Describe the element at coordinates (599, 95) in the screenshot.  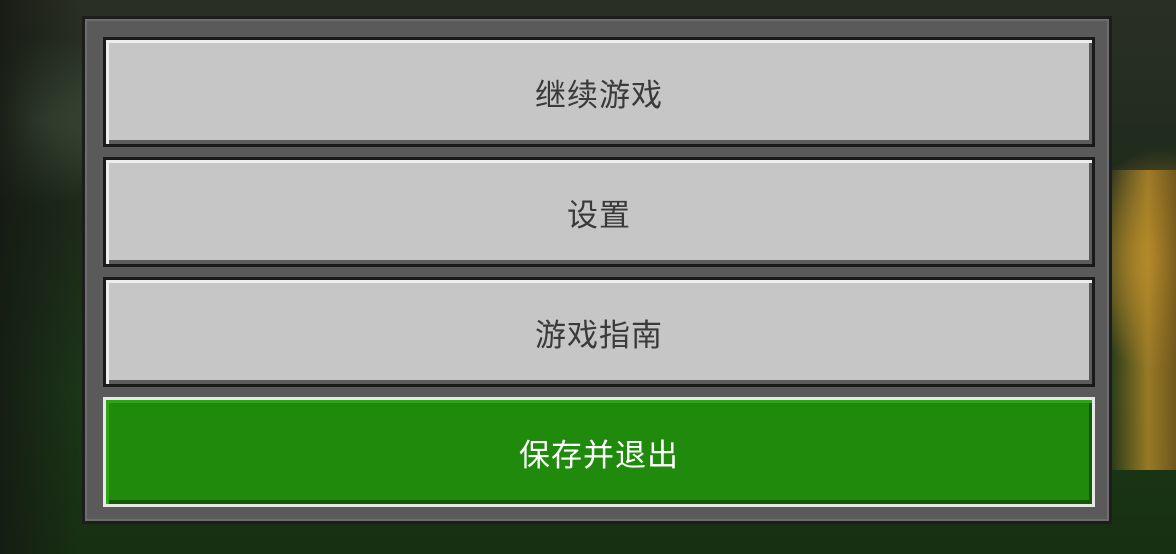
I see `resume-game-label: 继续游戏` at that location.